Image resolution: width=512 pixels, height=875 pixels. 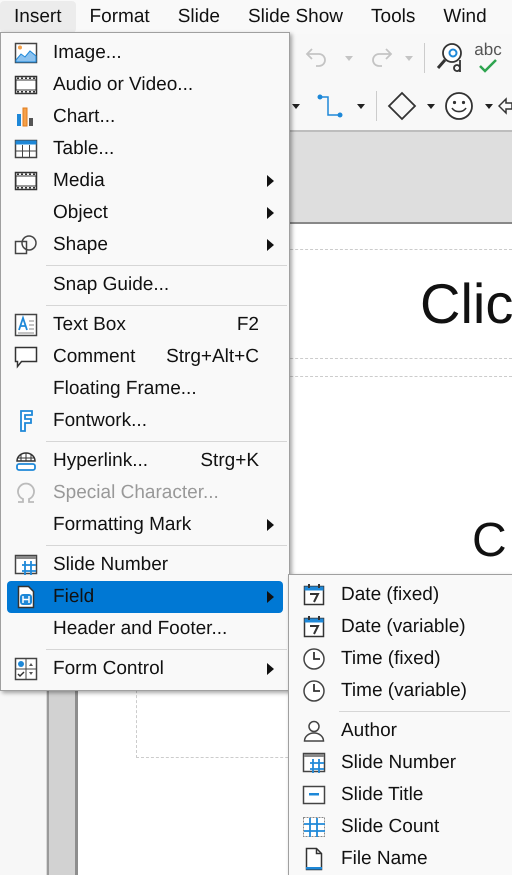 I want to click on person-icon, so click(x=314, y=731).